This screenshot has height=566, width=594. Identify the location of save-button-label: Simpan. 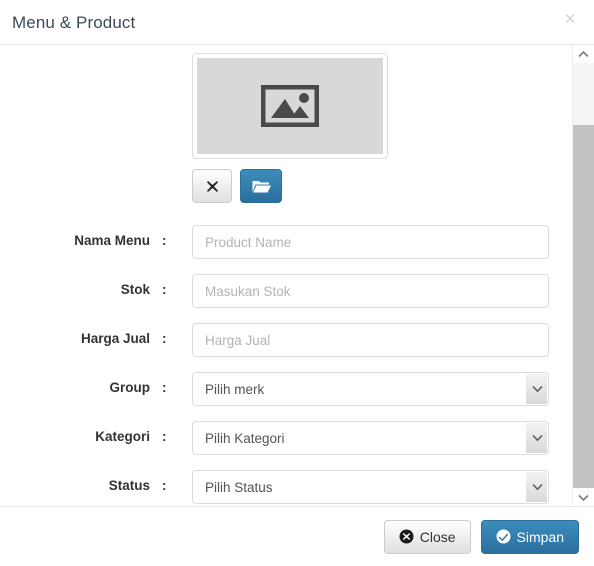
(540, 536).